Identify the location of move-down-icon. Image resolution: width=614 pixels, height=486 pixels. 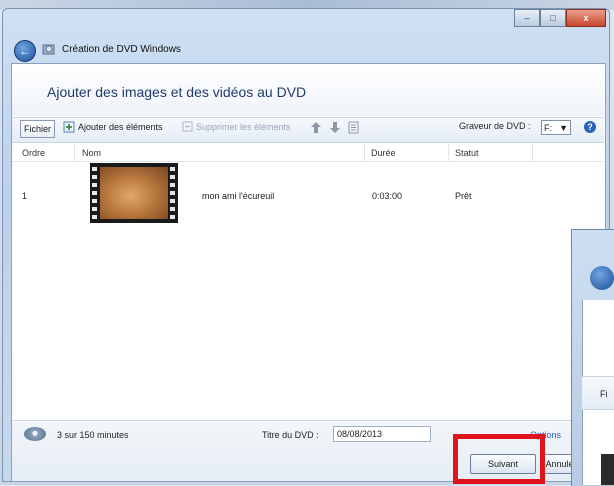
(335, 127).